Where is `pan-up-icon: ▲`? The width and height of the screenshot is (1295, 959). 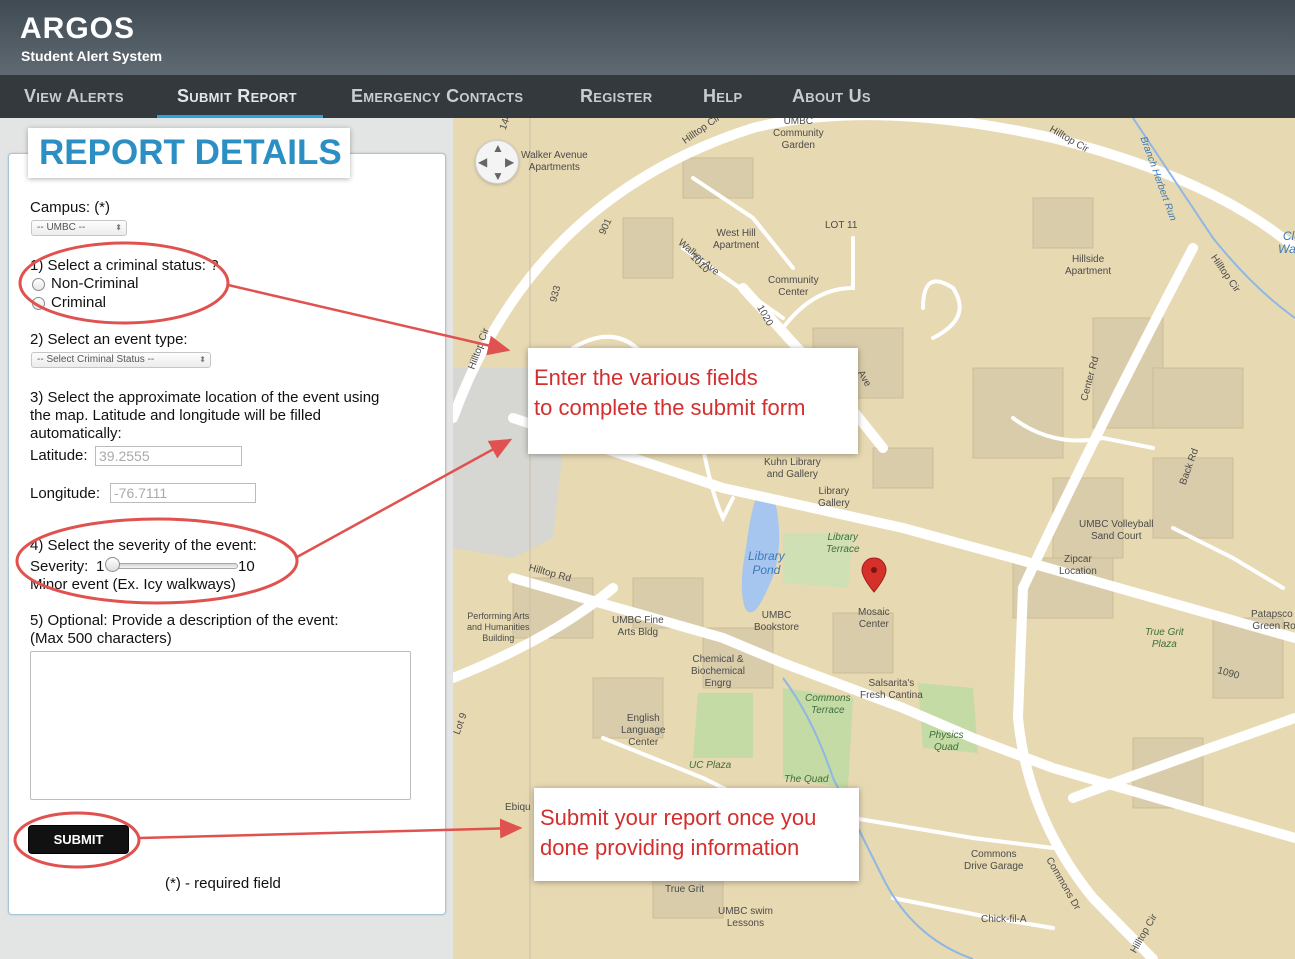
pan-up-icon: ▲ is located at coordinates (498, 148).